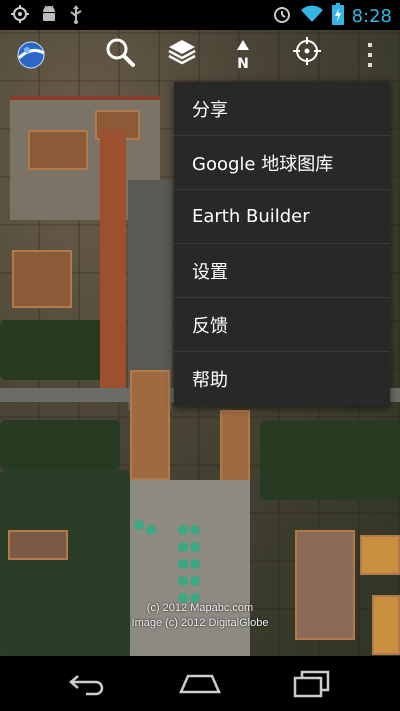 The height and width of the screenshot is (711, 400). I want to click on home-icon, so click(200, 685).